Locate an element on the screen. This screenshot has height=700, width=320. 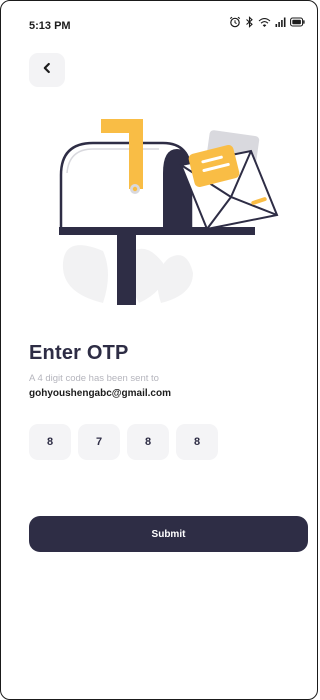
bluetooth-icon is located at coordinates (249, 22).